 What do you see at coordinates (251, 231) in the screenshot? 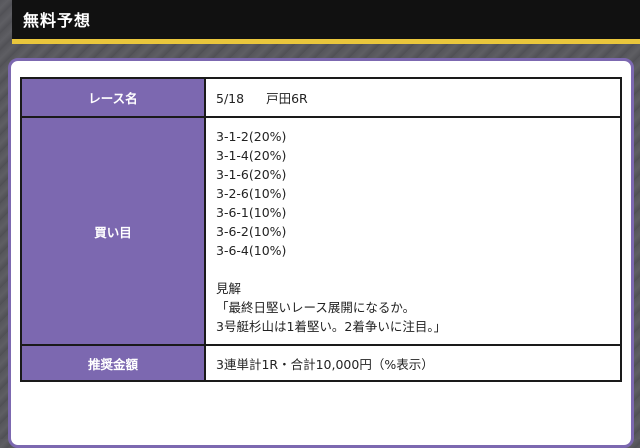
I see `bet-line: 3-6-2(10%)` at bounding box center [251, 231].